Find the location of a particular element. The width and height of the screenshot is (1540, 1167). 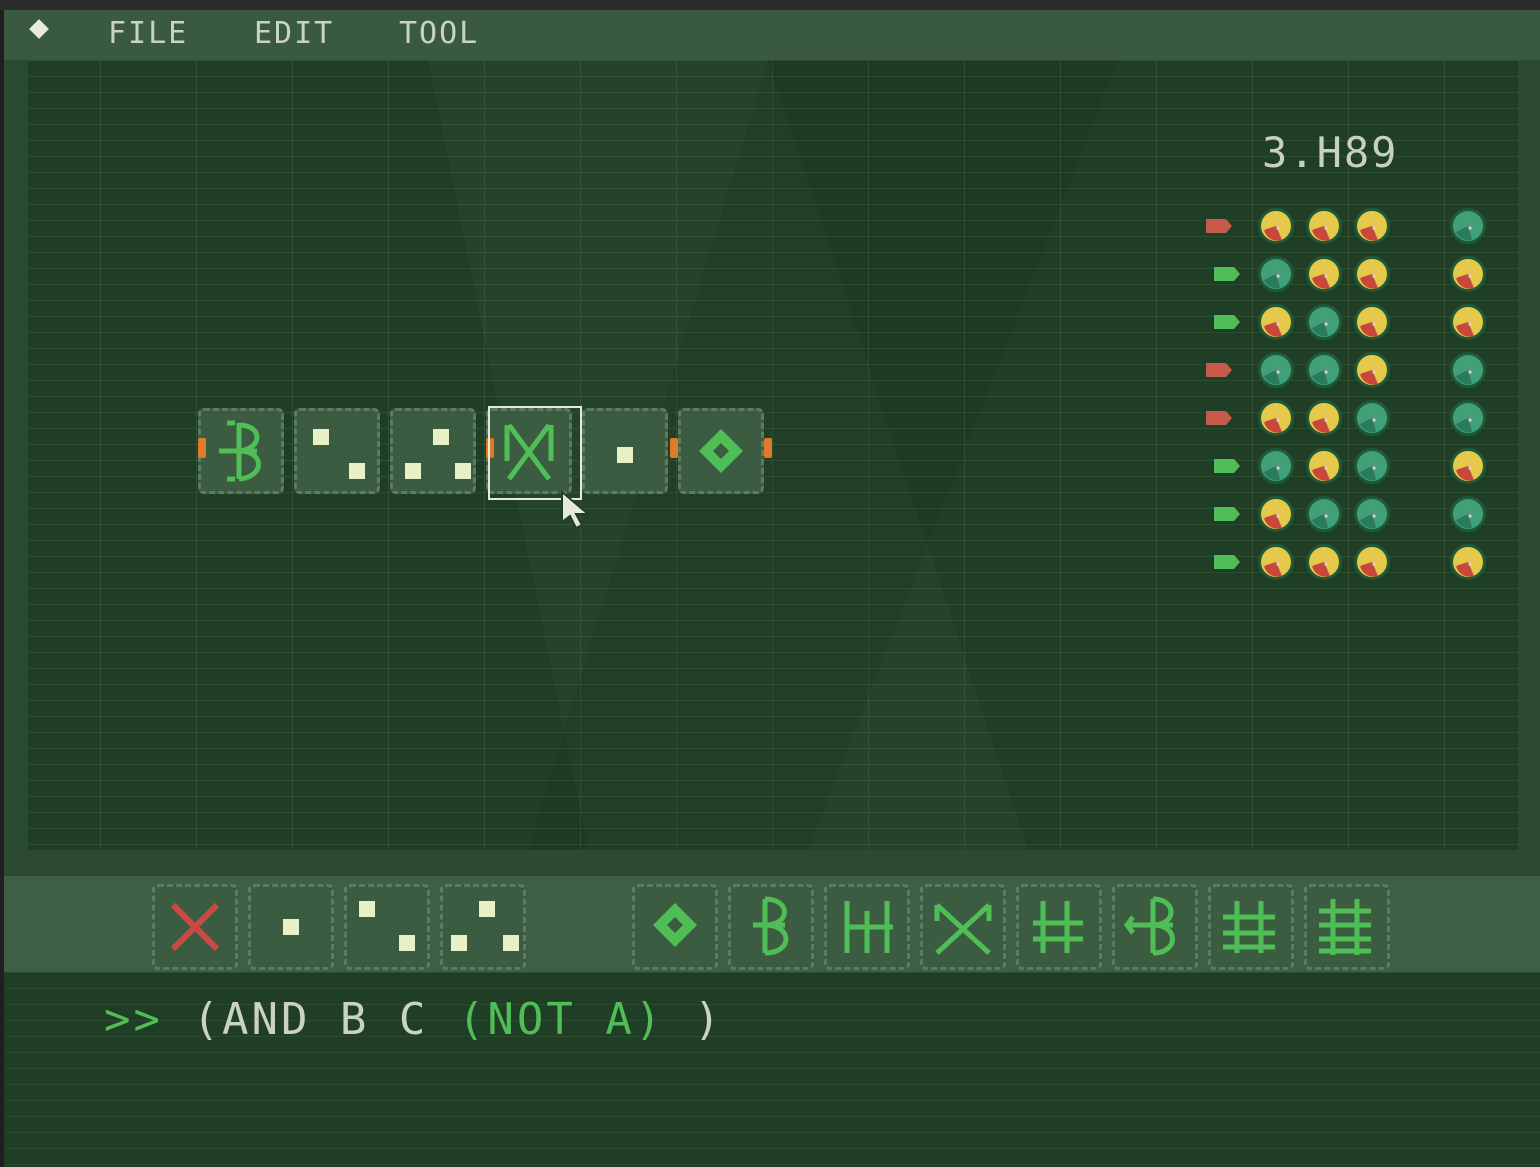

circuit-tile-diamond is located at coordinates (721, 451).